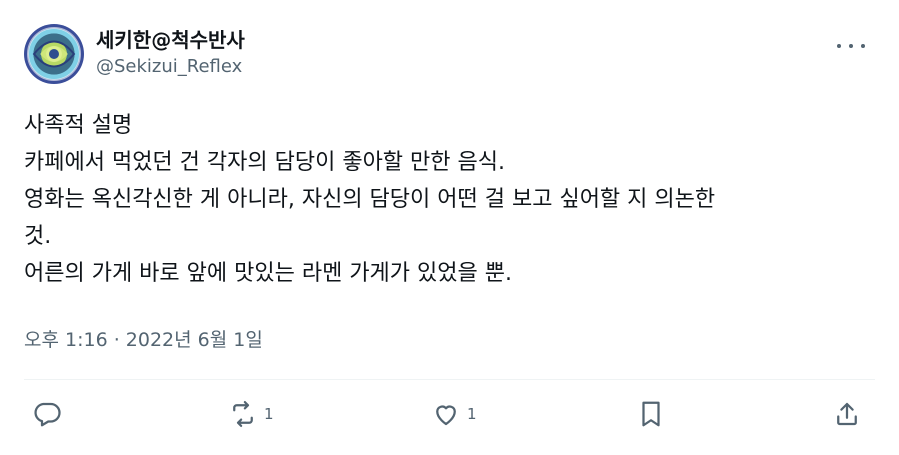 The image size is (899, 455). I want to click on tweet-actions: 1 1, so click(449, 414).